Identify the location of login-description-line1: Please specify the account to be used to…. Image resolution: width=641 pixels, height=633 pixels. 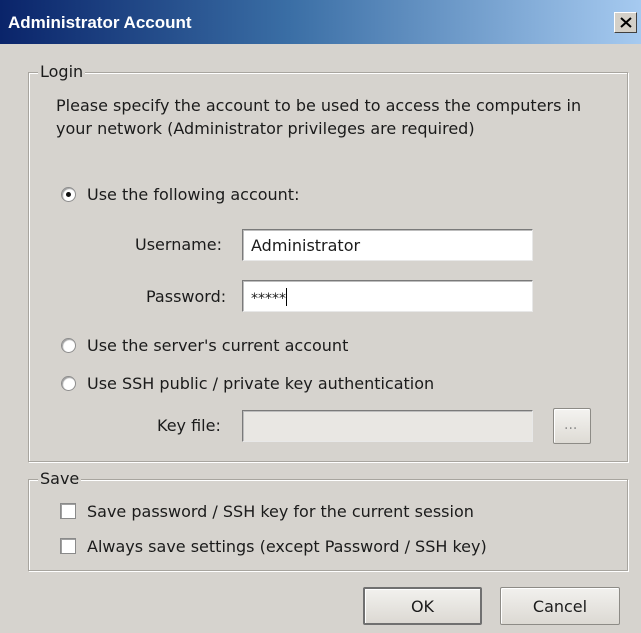
(319, 105).